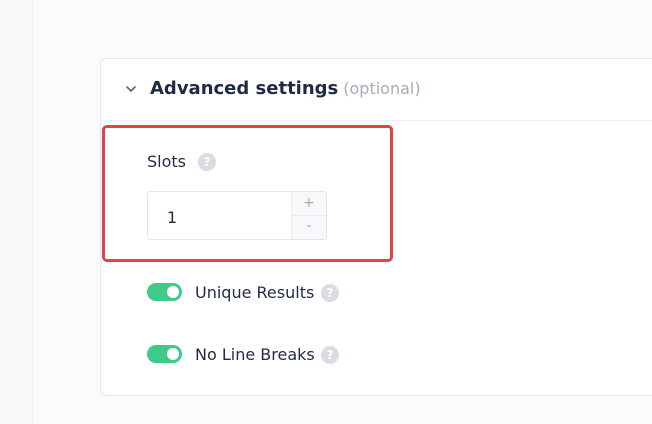  I want to click on no-line-breaks-toggle, so click(164, 354).